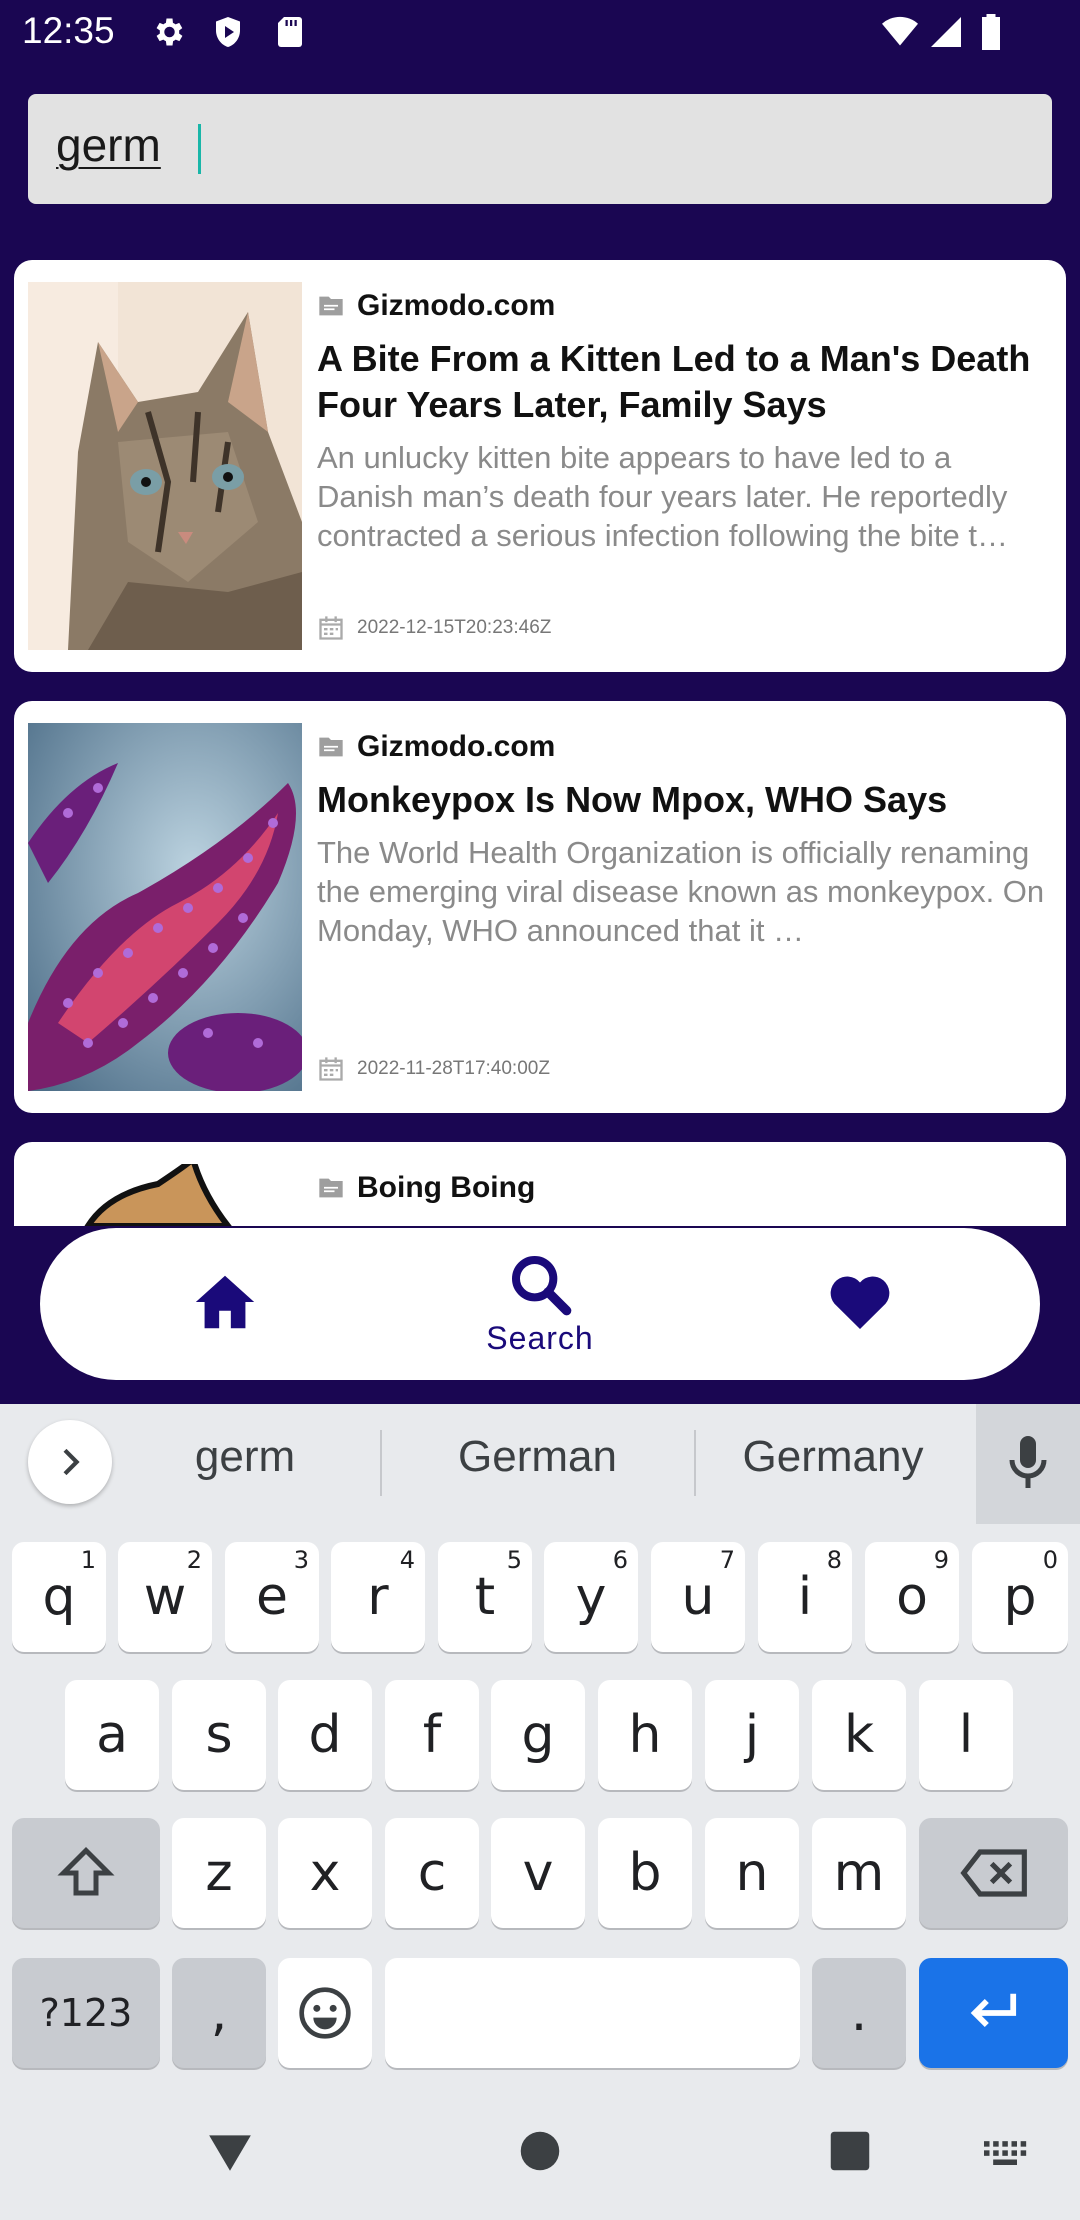  I want to click on key-e: e3, so click(272, 1597).